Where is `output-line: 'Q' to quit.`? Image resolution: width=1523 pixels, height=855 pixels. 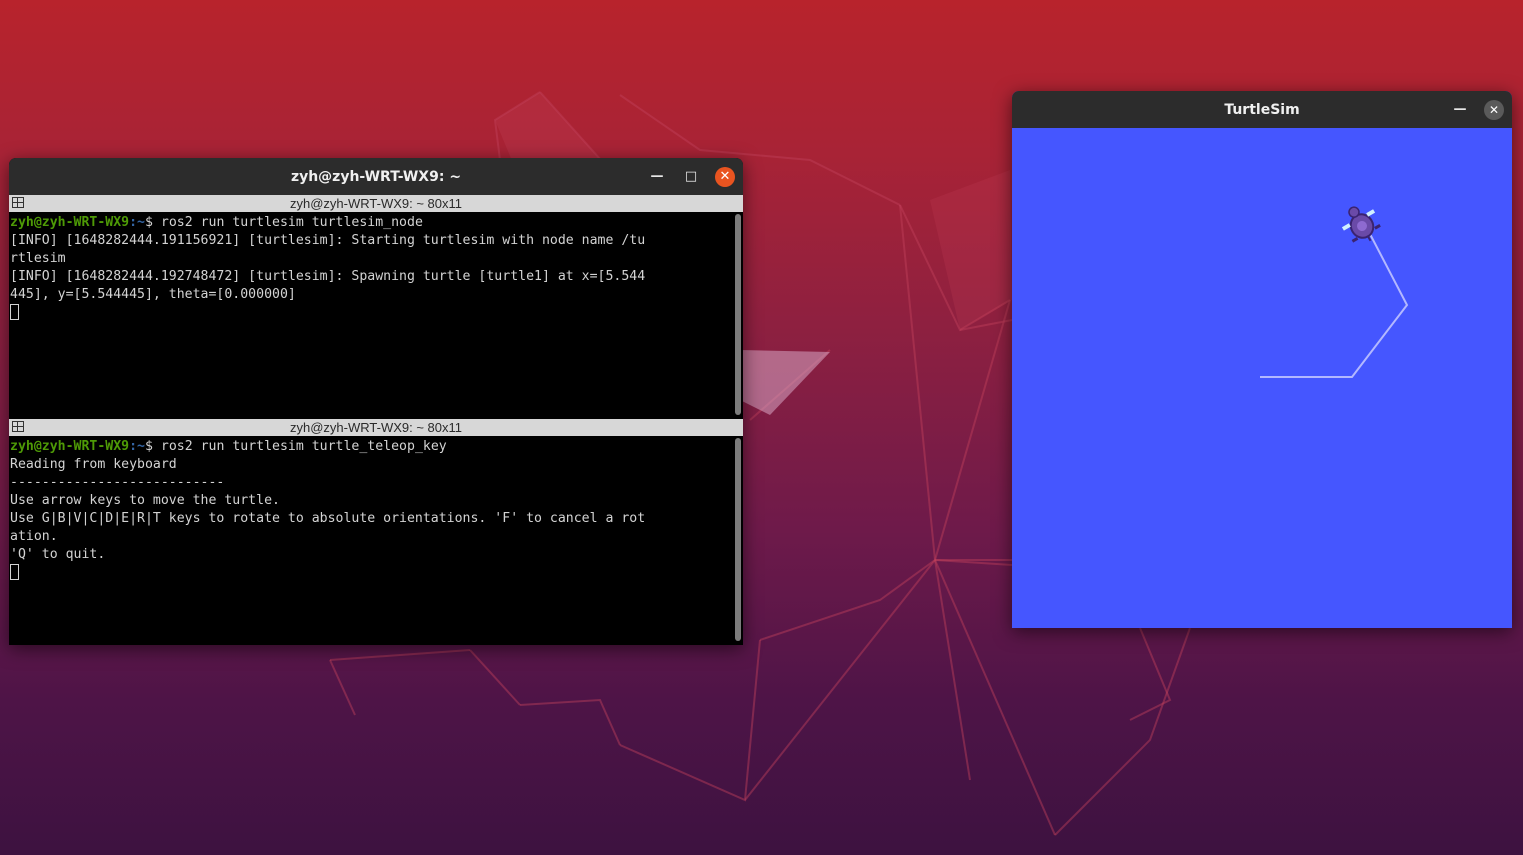 output-line: 'Q' to quit. is located at coordinates (58, 554).